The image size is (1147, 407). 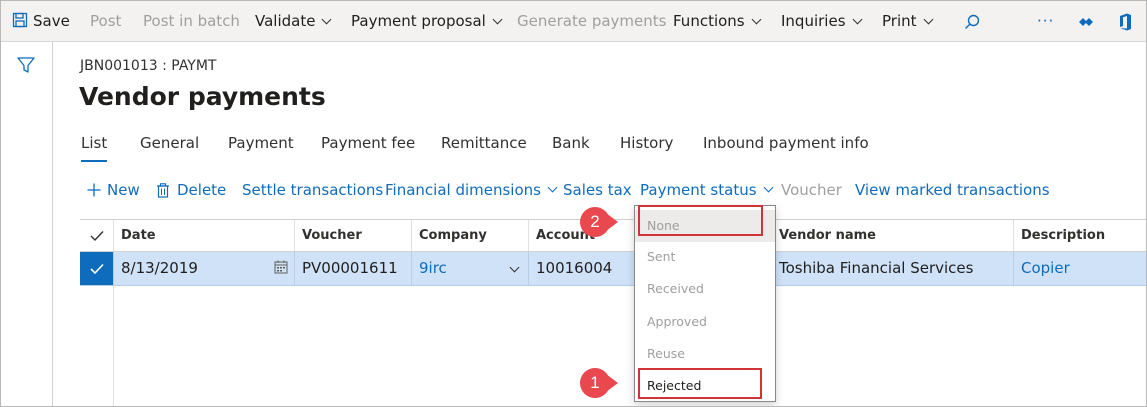 I want to click on save-button: Save, so click(x=41, y=21).